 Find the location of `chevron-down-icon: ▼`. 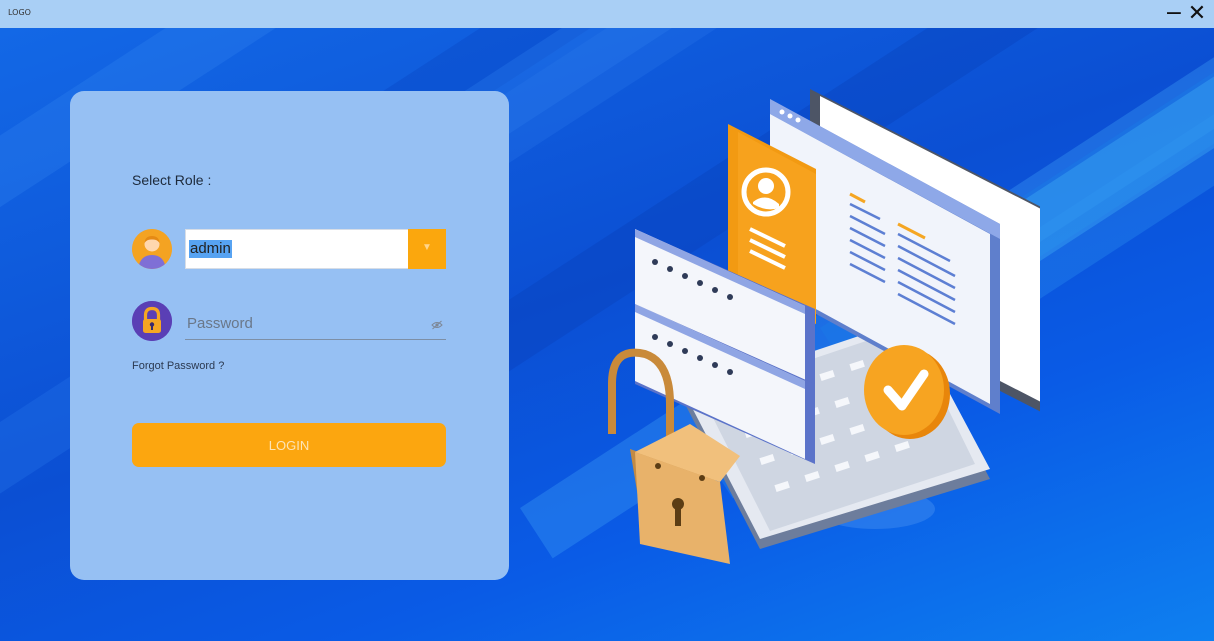

chevron-down-icon: ▼ is located at coordinates (427, 247).